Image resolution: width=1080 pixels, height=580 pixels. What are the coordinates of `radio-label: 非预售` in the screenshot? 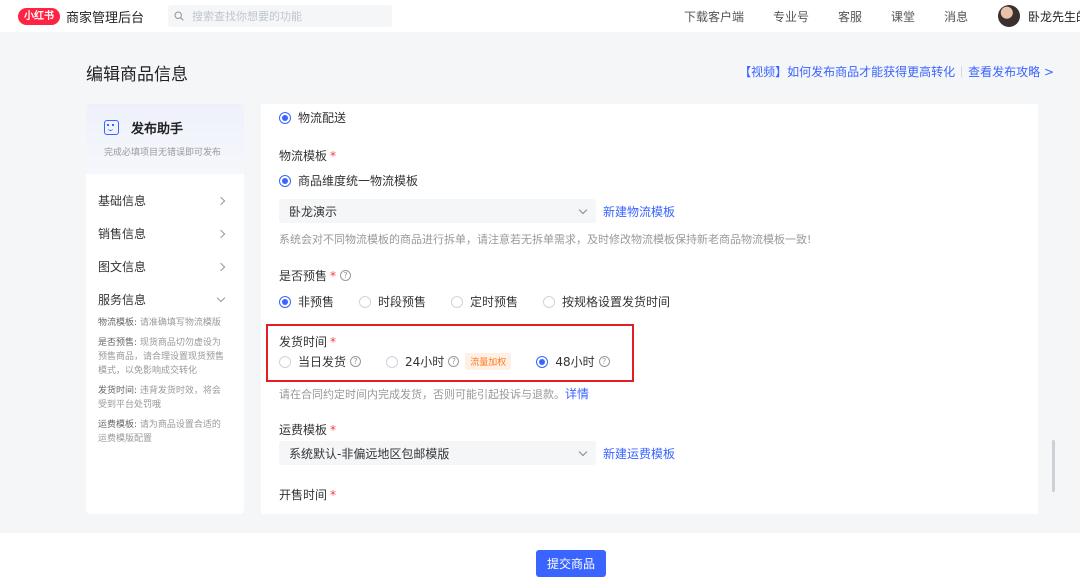 It's located at (316, 302).